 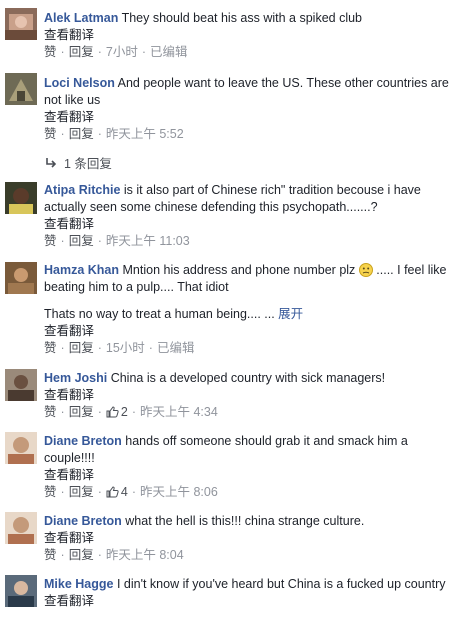 What do you see at coordinates (75, 378) in the screenshot?
I see `commenter-name: Hem Joshi` at bounding box center [75, 378].